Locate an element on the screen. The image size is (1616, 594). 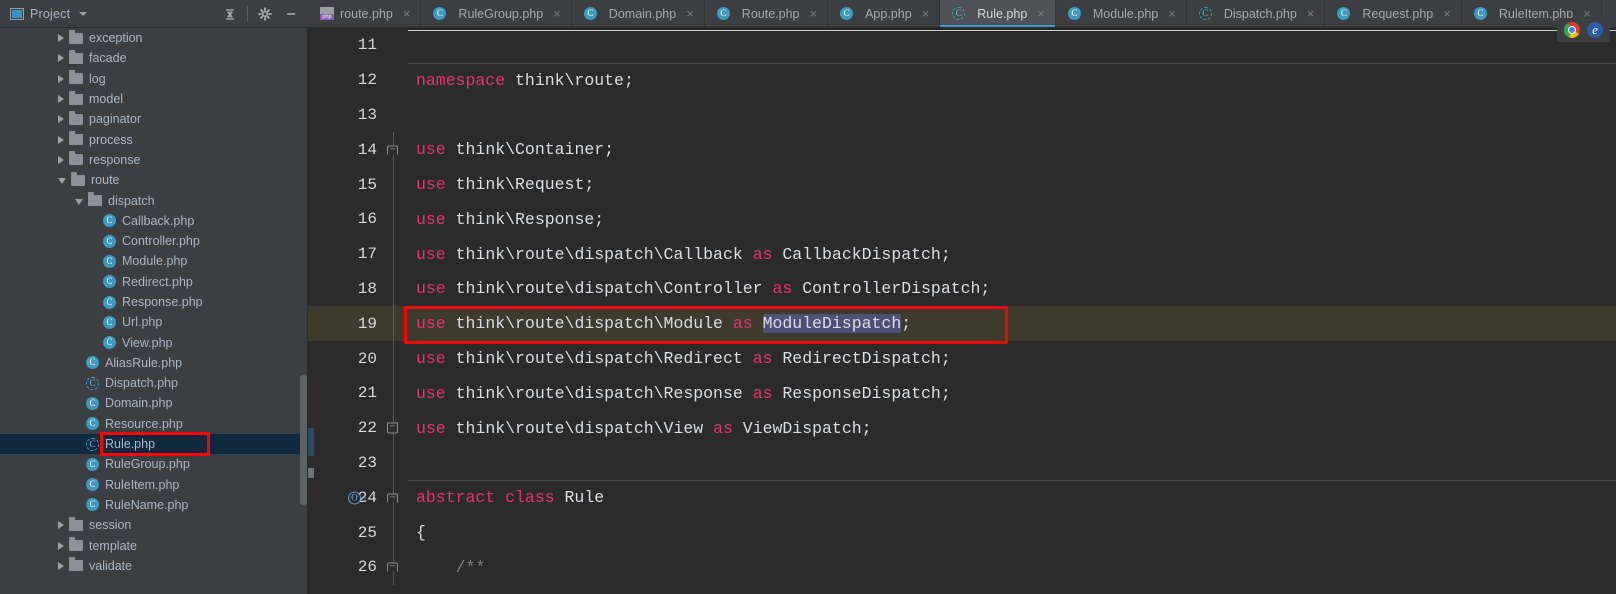
collapse-all-icon is located at coordinates (230, 14).